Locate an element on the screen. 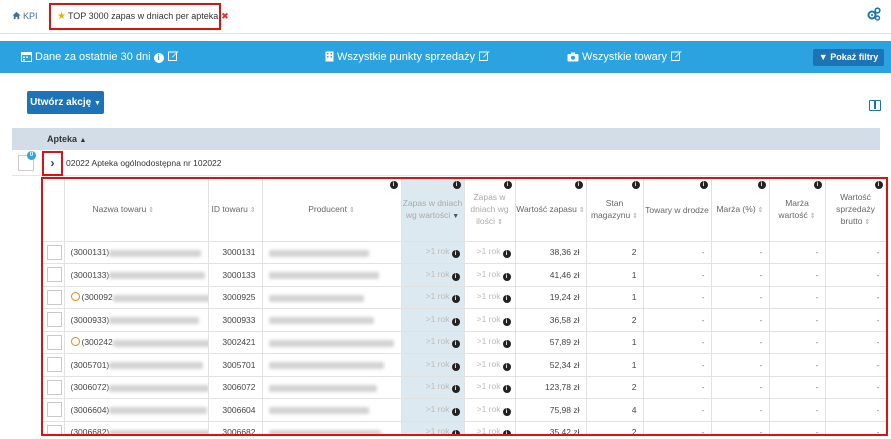 The width and height of the screenshot is (891, 439). header-in-transit: Towary w drodze i is located at coordinates (677, 210).